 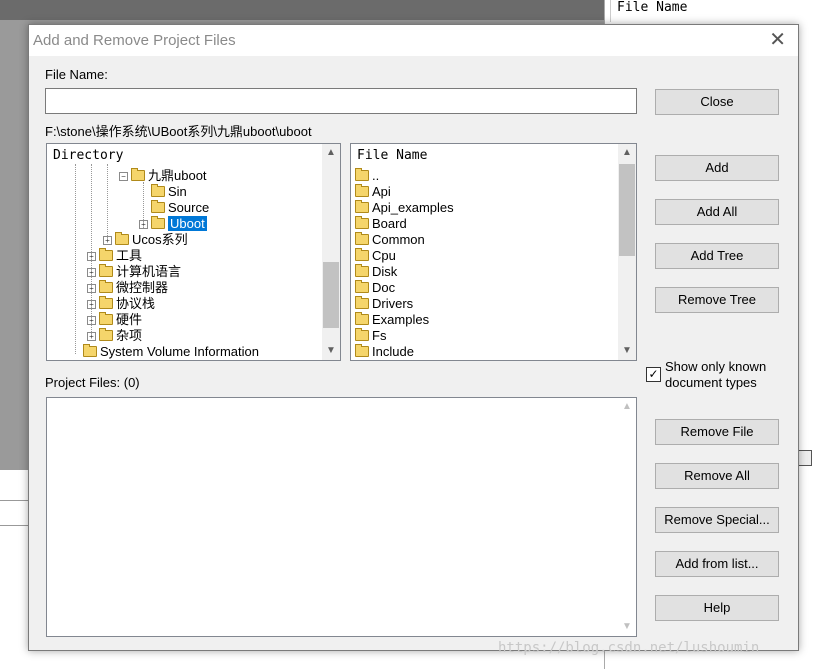 I want to click on close-icon: ✕, so click(x=777, y=40).